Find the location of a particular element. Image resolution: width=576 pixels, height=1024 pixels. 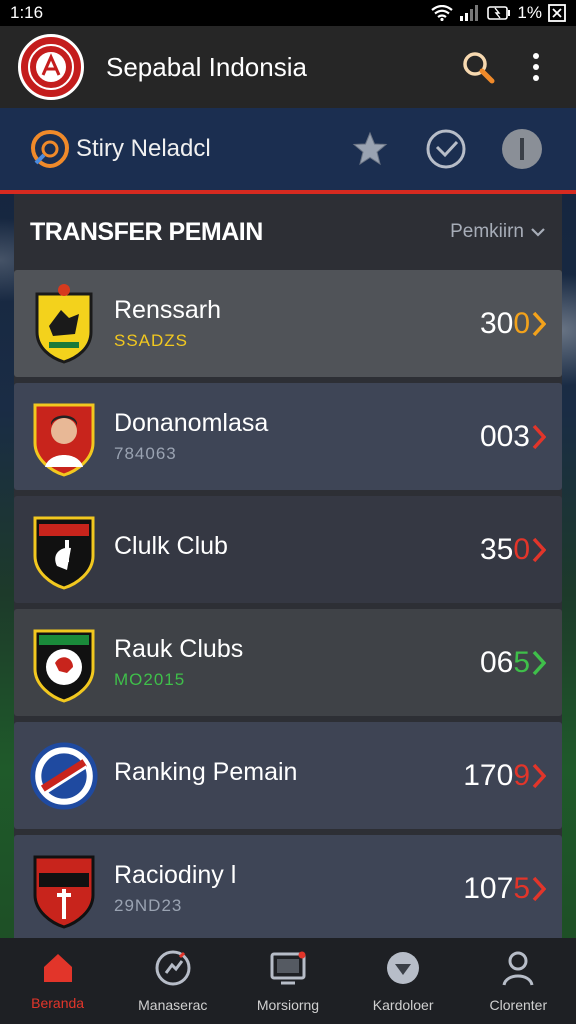

wifi-icon is located at coordinates (442, 13).